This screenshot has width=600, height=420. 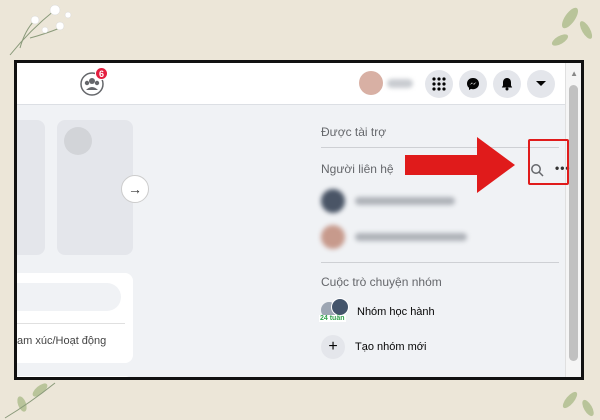 What do you see at coordinates (61, 341) in the screenshot?
I see `feeling-activity-button: am xúc/Hoạt động` at bounding box center [61, 341].